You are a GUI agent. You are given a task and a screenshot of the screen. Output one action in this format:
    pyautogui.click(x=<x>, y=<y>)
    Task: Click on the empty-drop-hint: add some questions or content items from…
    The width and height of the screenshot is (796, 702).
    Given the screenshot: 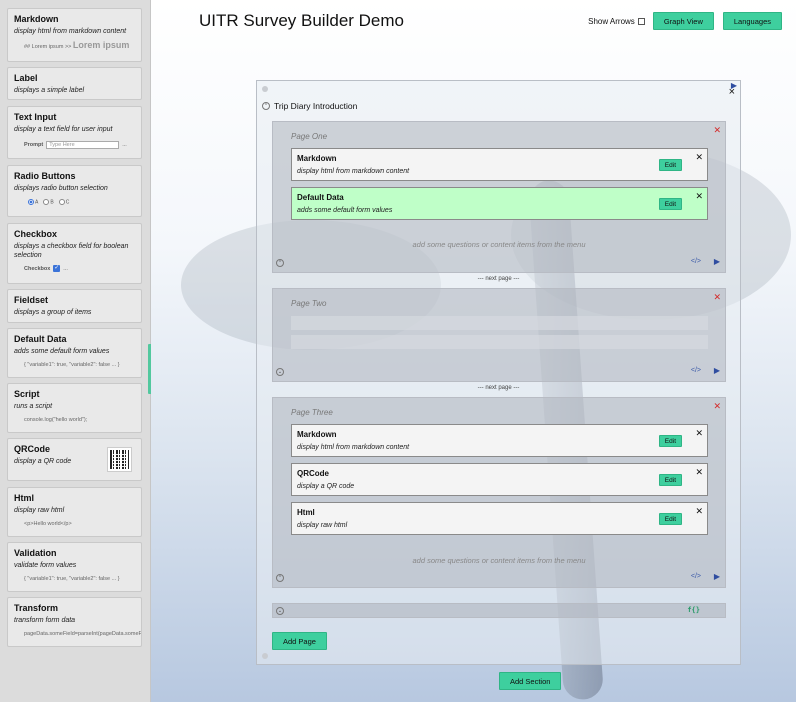 What is the action you would take?
    pyautogui.click(x=499, y=560)
    